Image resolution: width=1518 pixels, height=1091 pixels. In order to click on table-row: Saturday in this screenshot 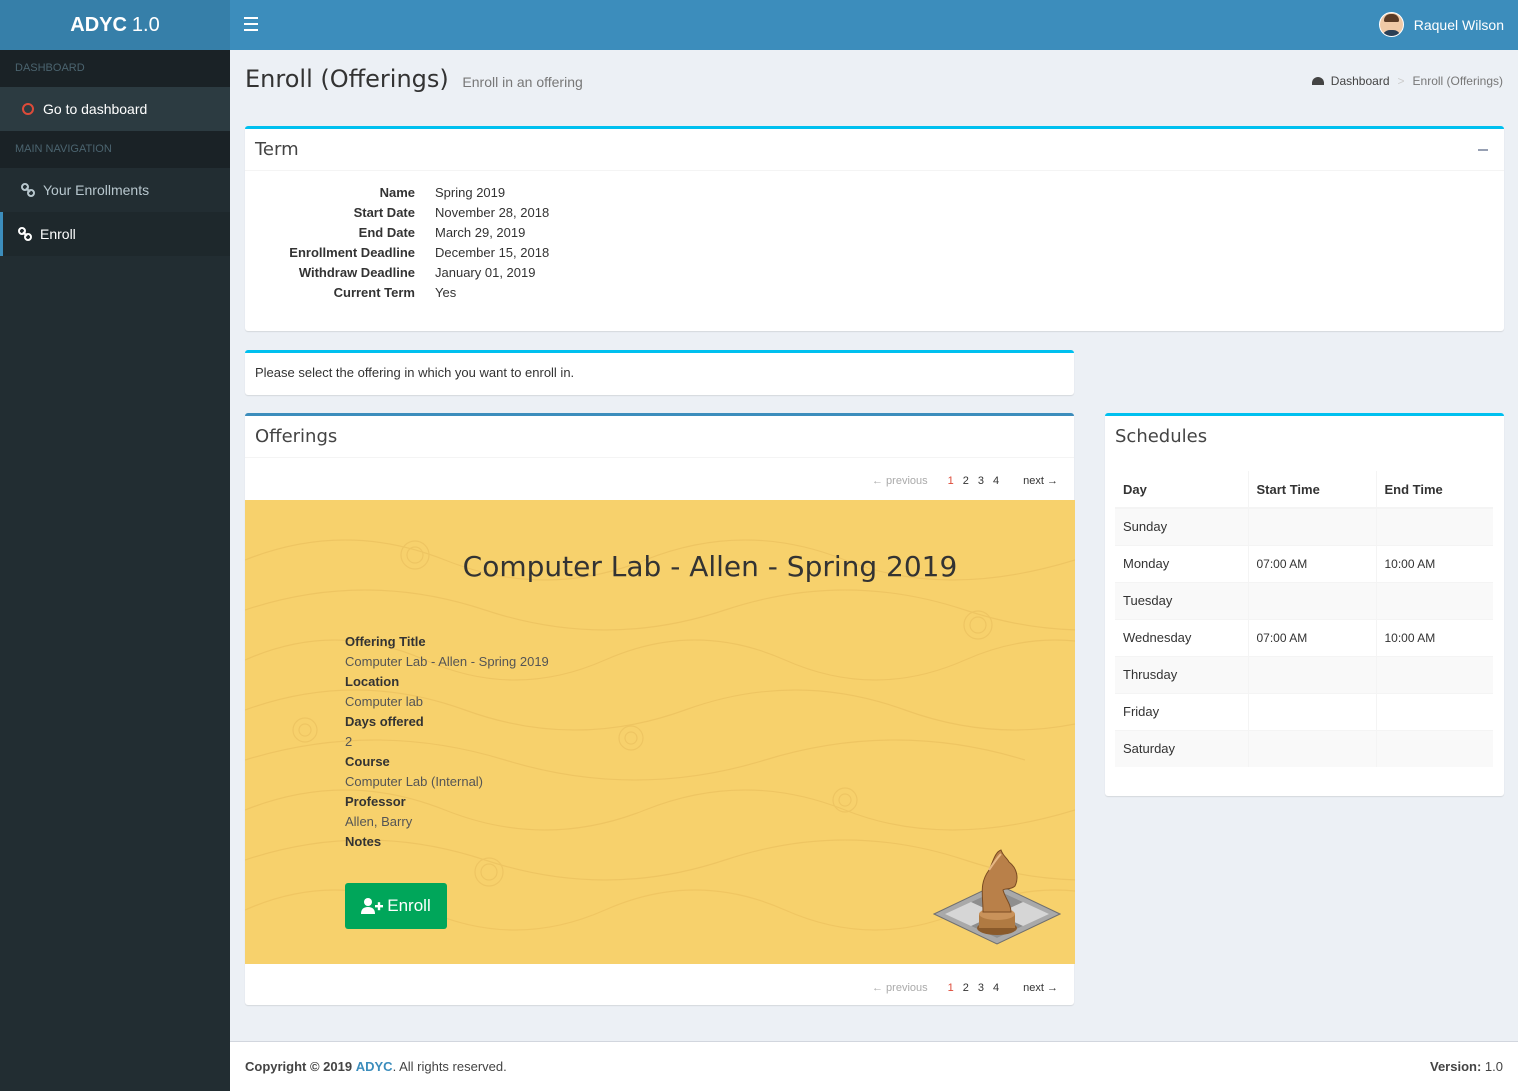, I will do `click(1304, 748)`.